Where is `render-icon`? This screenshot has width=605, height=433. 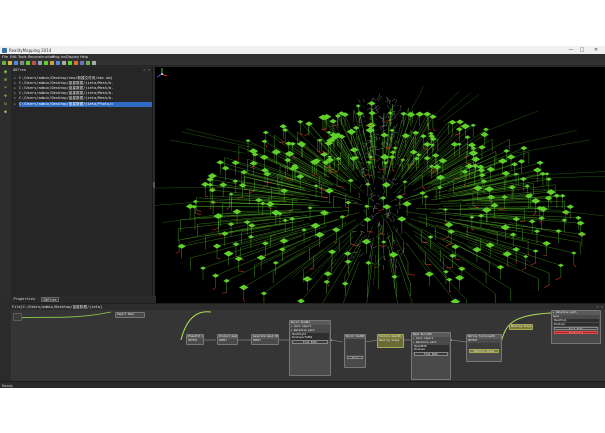 render-icon is located at coordinates (76, 63).